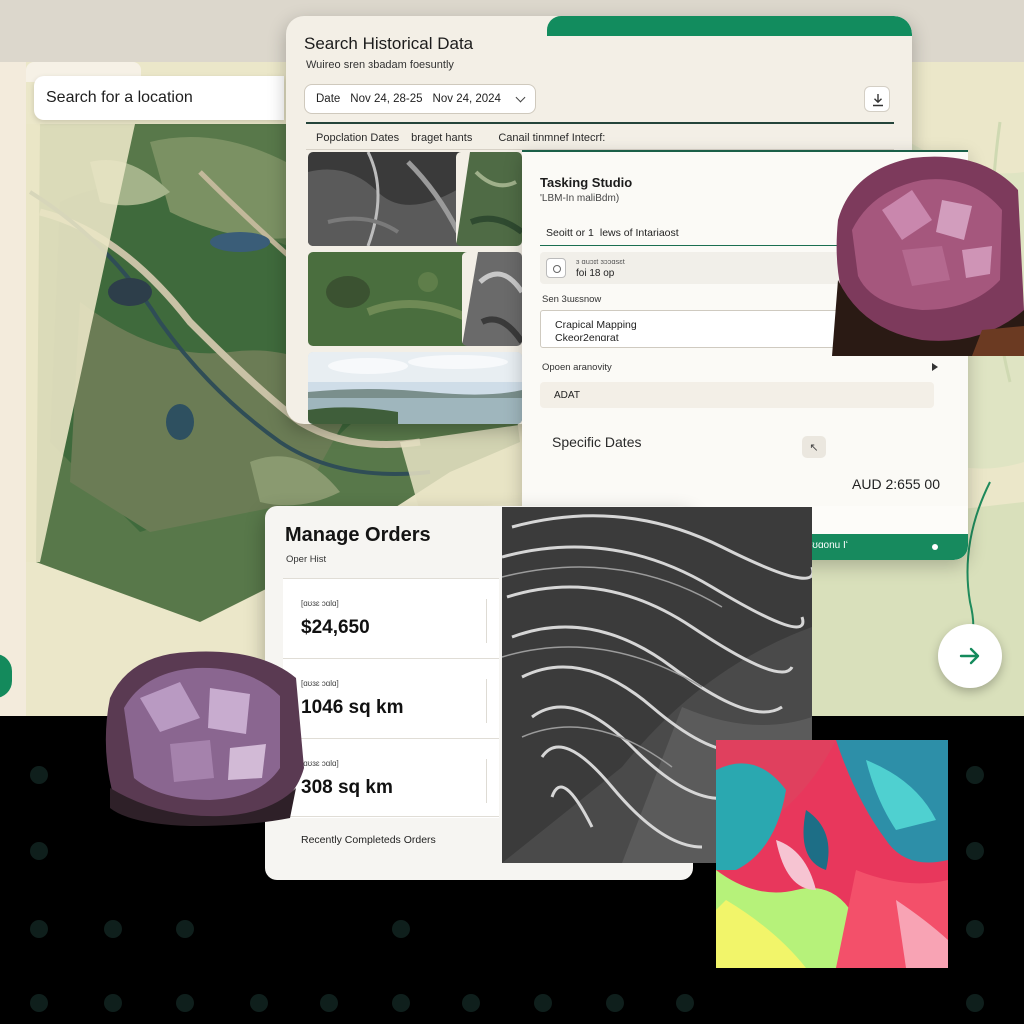 The height and width of the screenshot is (1024, 1024). I want to click on footer-label: ʊɑonu Iʻ, so click(830, 545).